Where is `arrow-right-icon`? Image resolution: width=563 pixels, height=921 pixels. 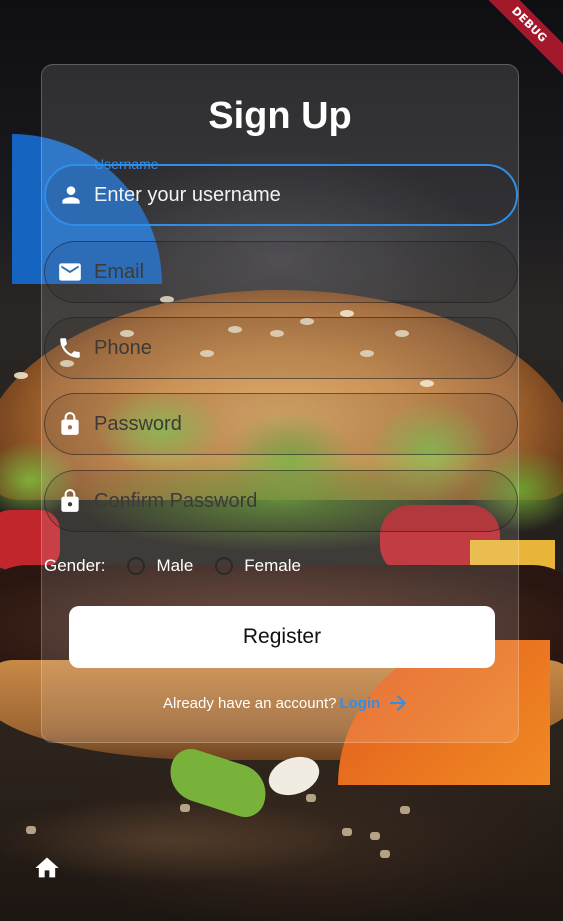 arrow-right-icon is located at coordinates (398, 703).